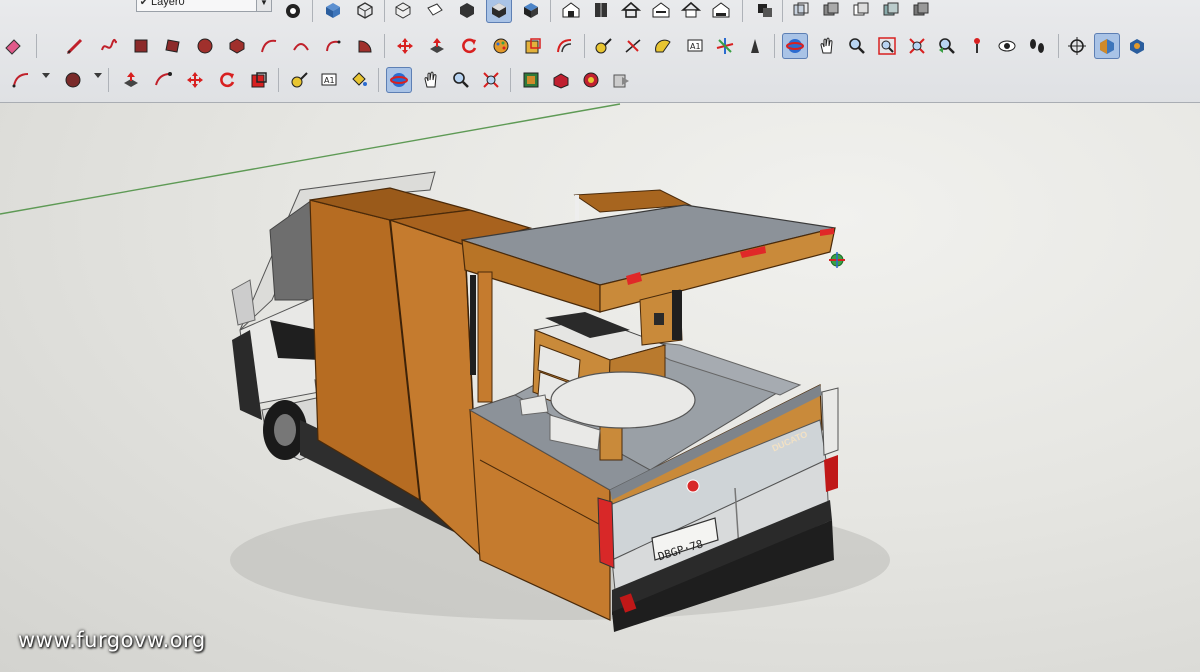 The width and height of the screenshot is (1200, 672). Describe the element at coordinates (633, 46) in the screenshot. I see `dimension-icon` at that location.